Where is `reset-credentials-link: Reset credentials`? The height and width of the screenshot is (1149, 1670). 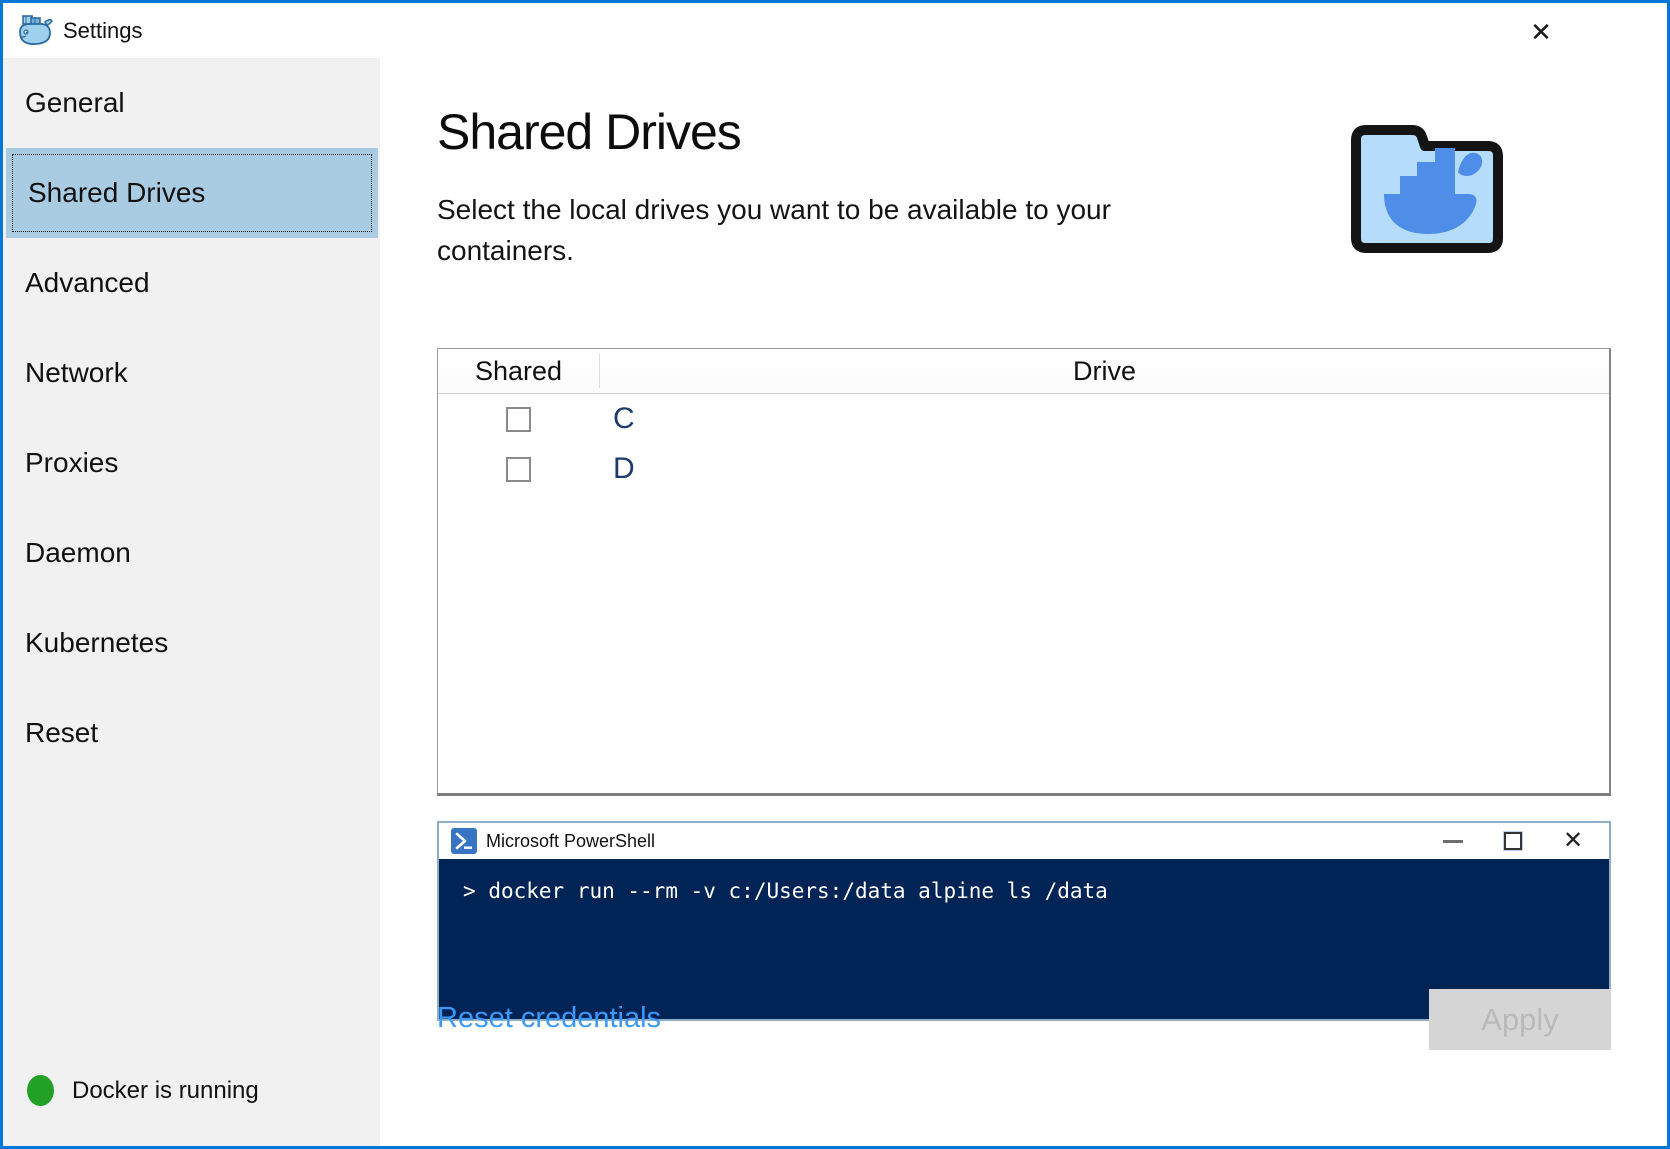 reset-credentials-link: Reset credentials is located at coordinates (549, 1018).